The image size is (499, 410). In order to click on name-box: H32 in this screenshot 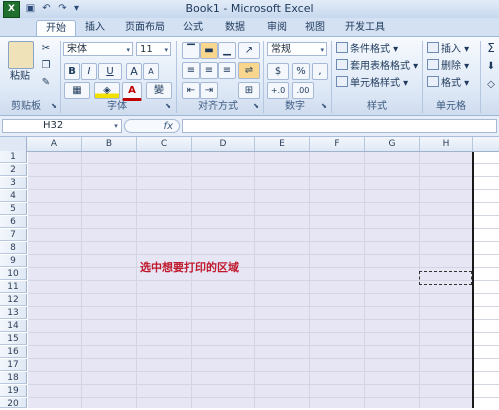, I will do `click(62, 126)`.